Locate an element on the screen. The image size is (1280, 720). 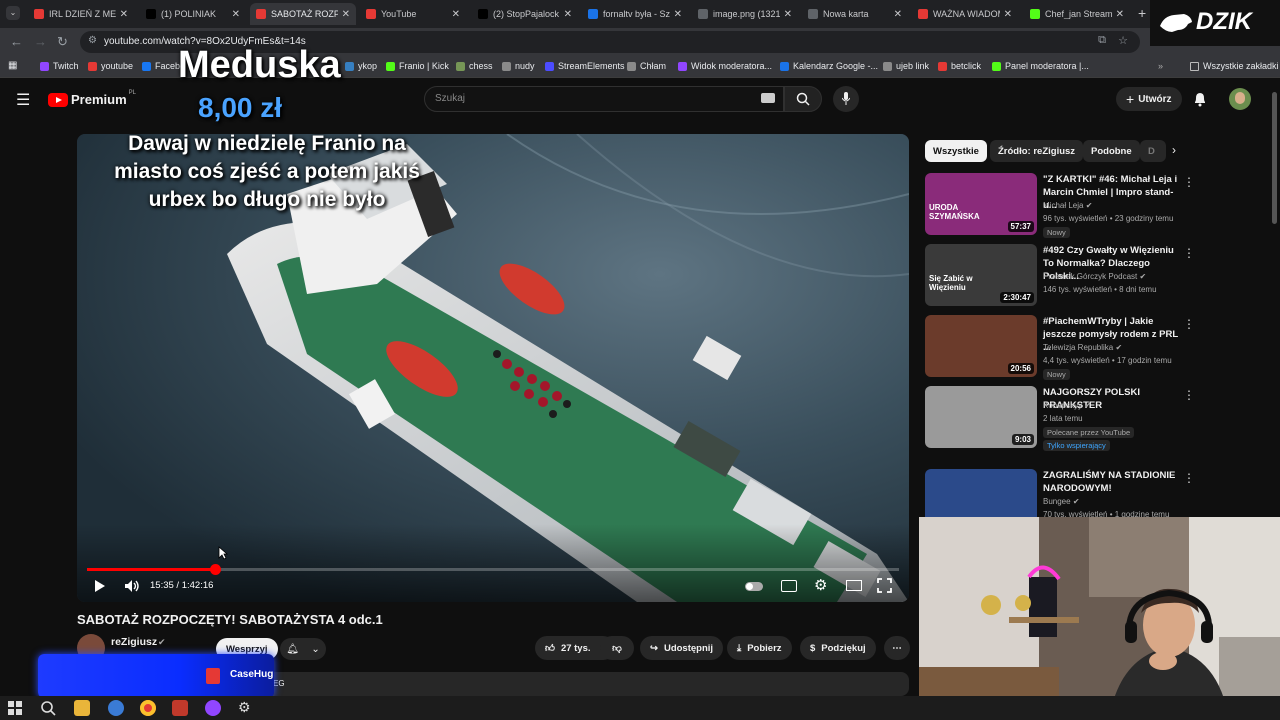
bookmarks-overflow-icon: » is located at coordinates (1160, 66).